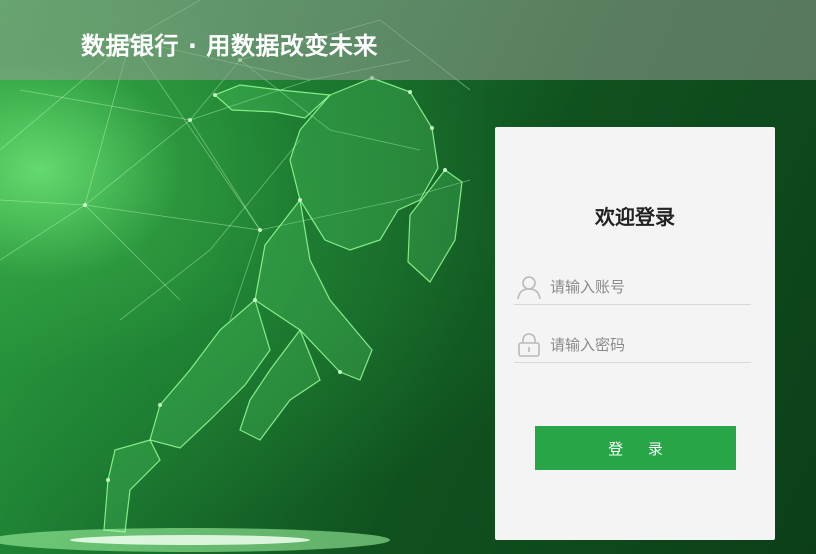 The image size is (816, 554). What do you see at coordinates (650, 286) in the screenshot?
I see `account-input` at bounding box center [650, 286].